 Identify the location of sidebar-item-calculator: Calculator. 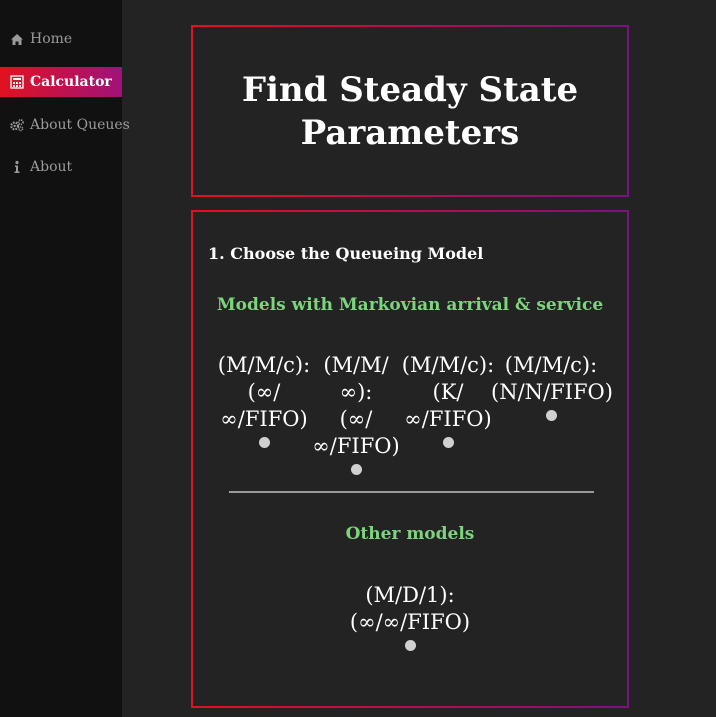
(61, 82).